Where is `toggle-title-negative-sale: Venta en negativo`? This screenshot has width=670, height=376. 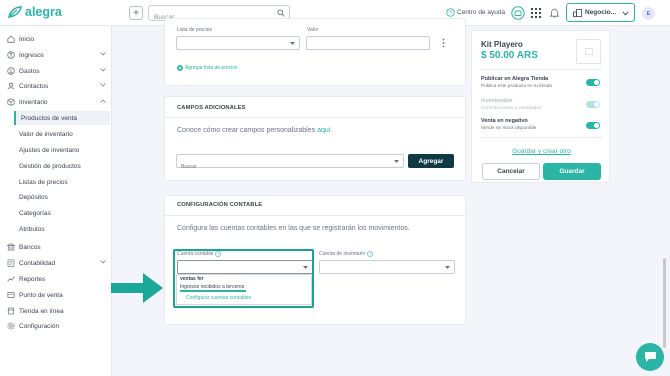
toggle-title-negative-sale: Venta en negativo is located at coordinates (504, 121).